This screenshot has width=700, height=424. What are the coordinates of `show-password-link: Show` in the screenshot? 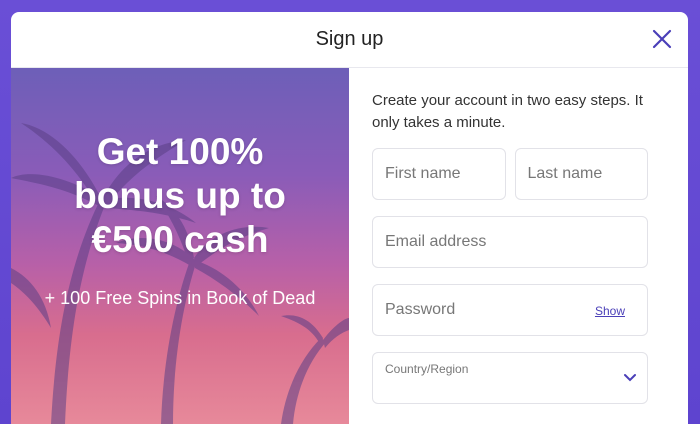 It's located at (610, 311).